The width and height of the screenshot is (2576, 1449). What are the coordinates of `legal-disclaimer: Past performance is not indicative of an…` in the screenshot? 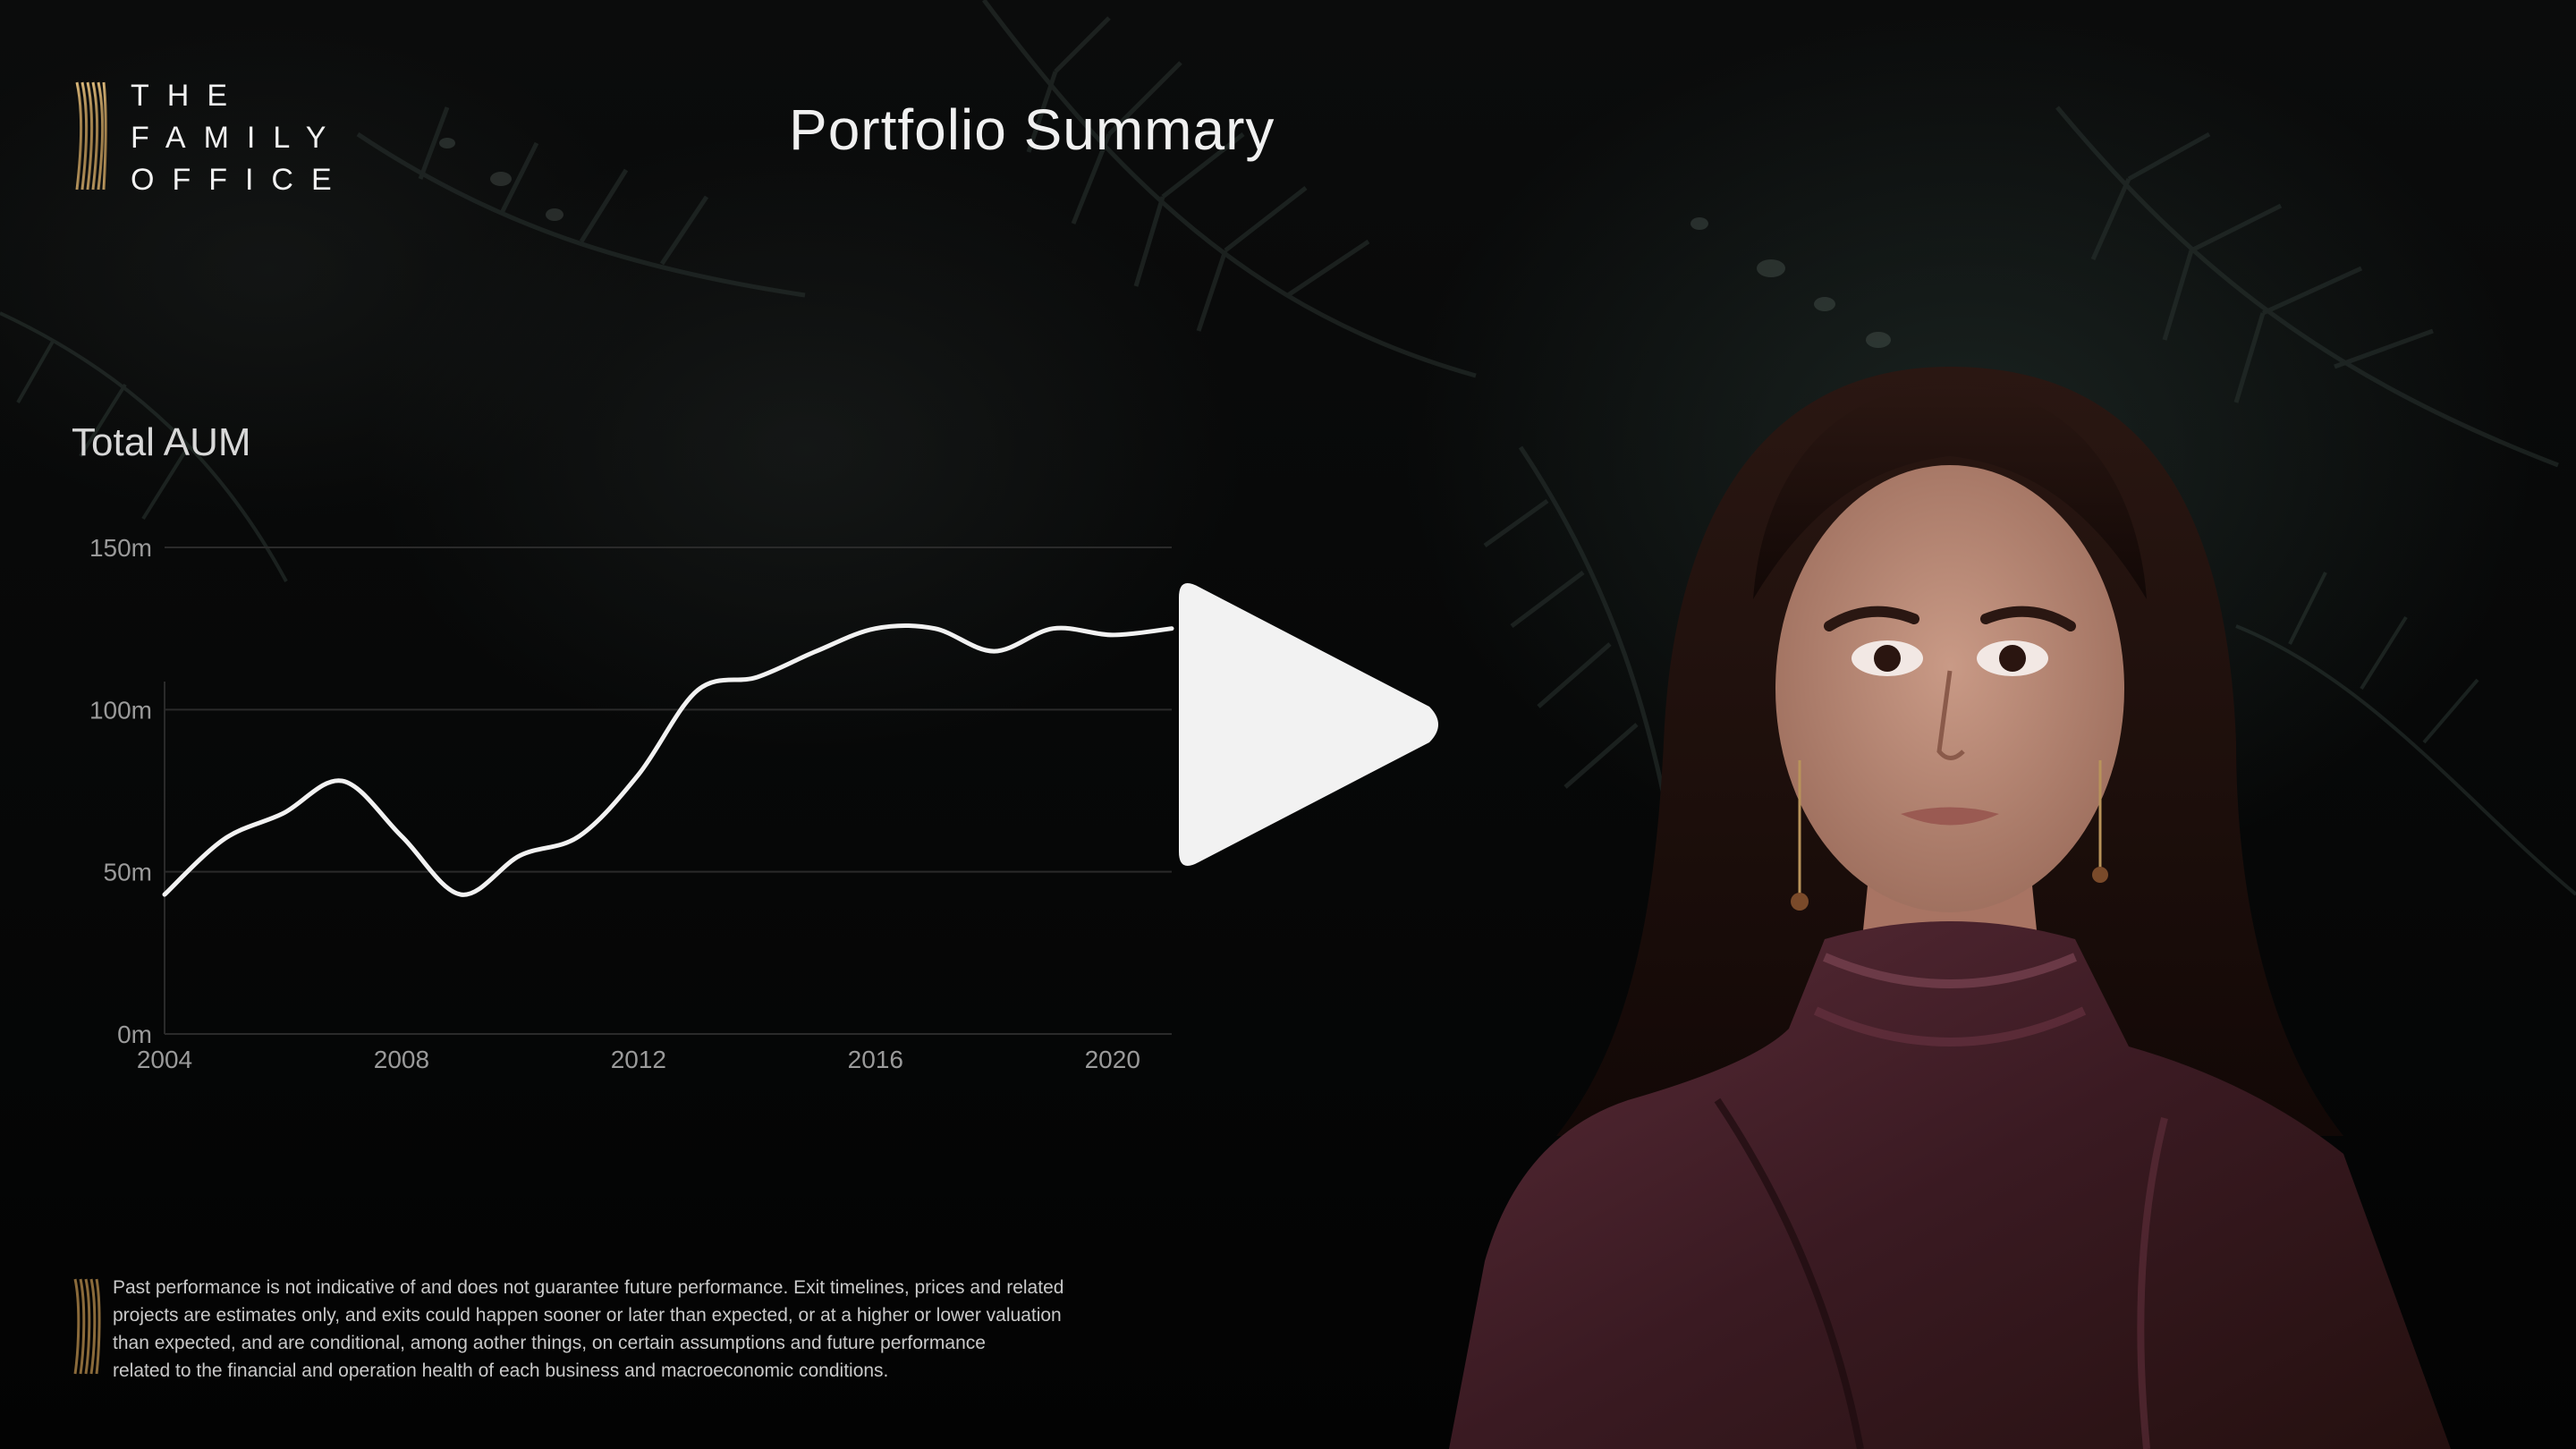 It's located at (689, 1332).